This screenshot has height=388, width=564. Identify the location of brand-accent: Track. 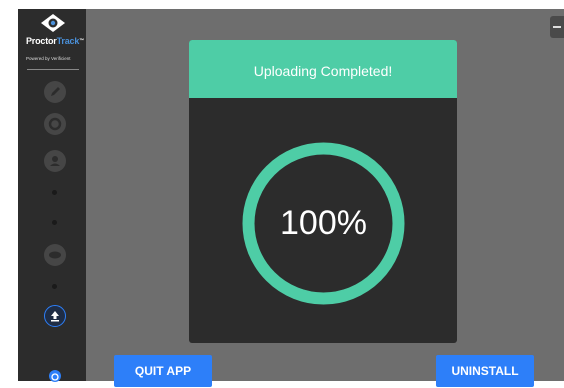
(68, 41).